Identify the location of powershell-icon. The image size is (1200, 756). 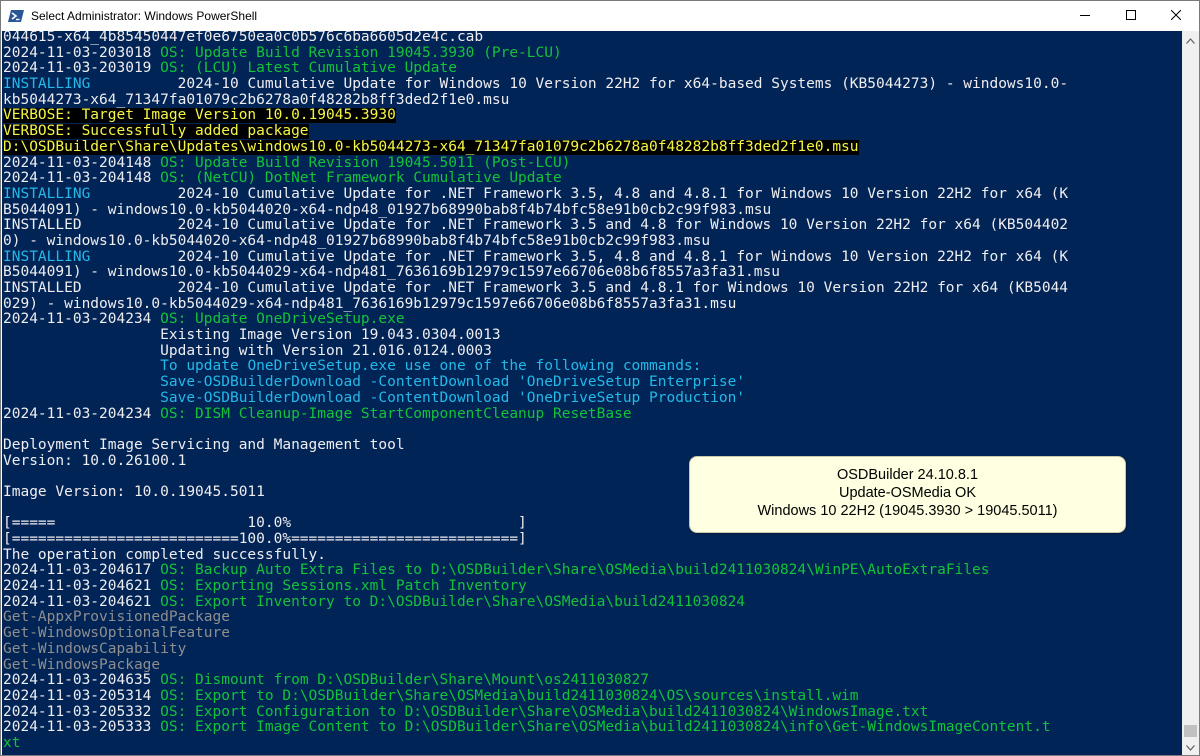
(16, 16).